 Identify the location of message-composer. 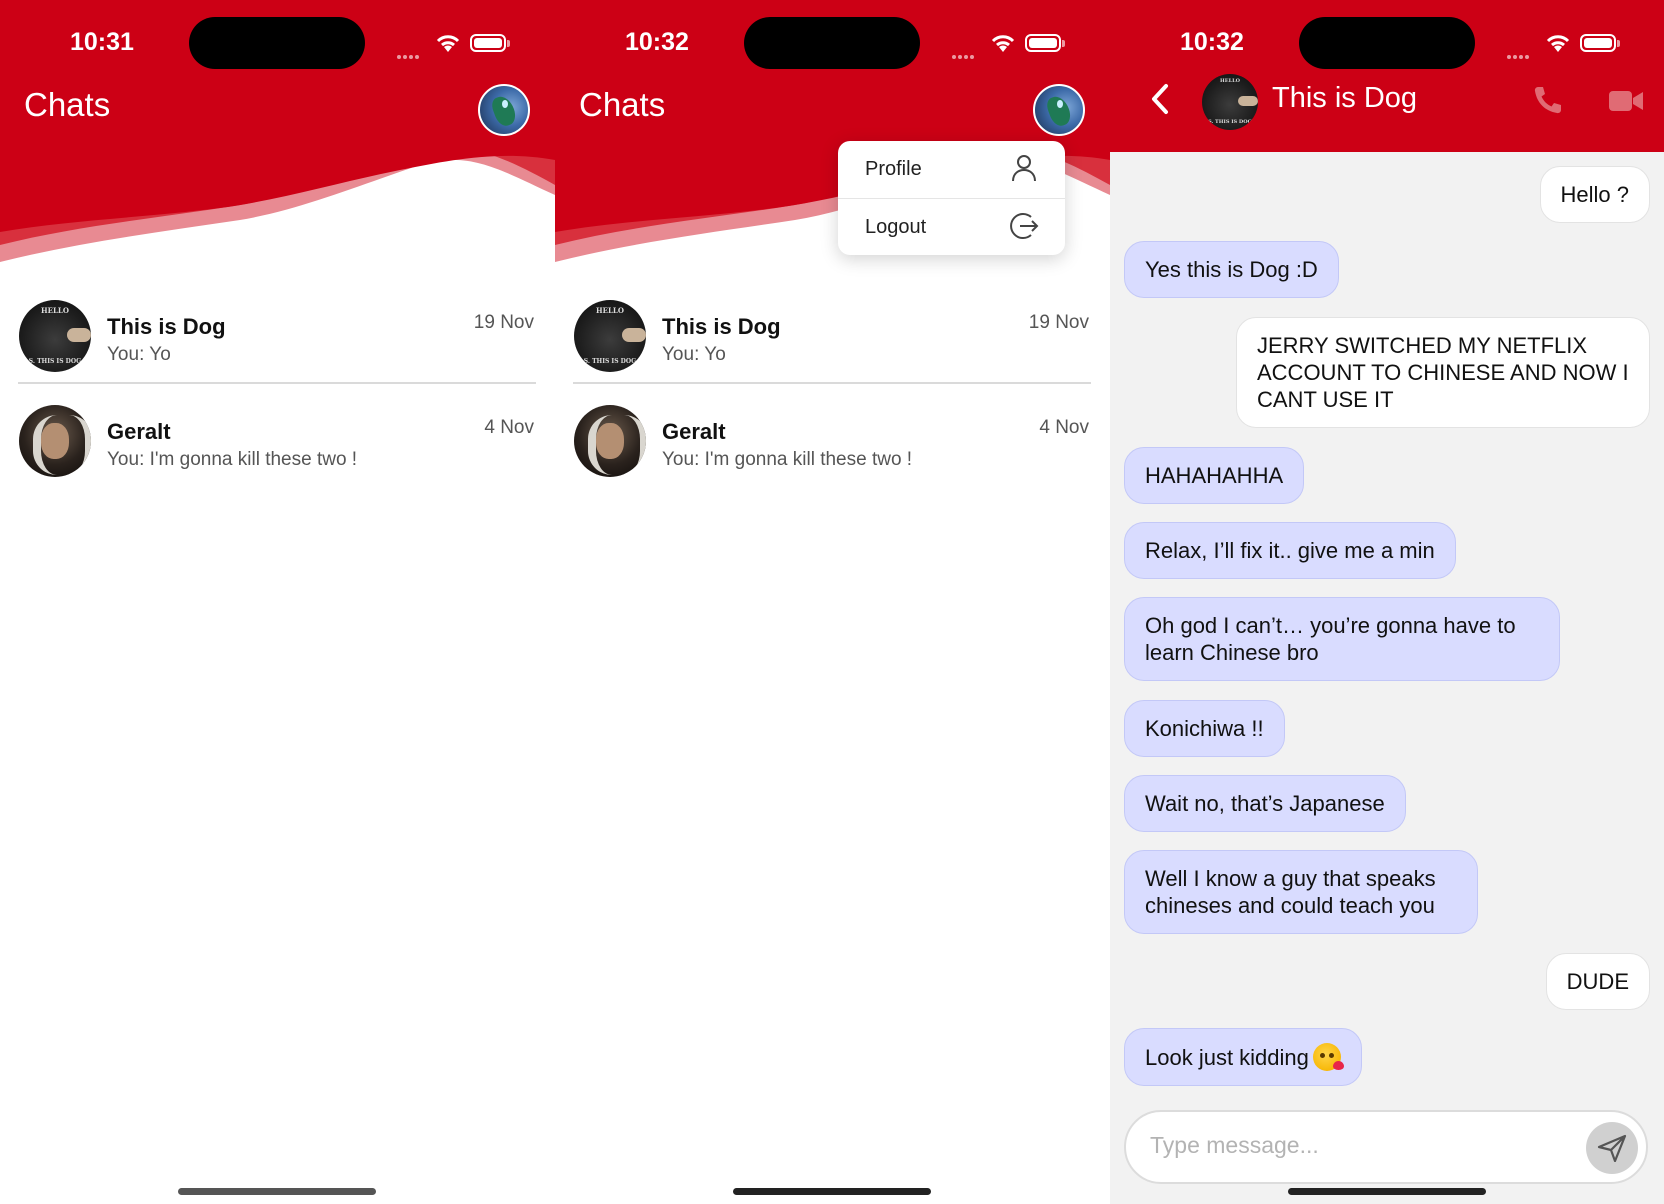
(1386, 1147).